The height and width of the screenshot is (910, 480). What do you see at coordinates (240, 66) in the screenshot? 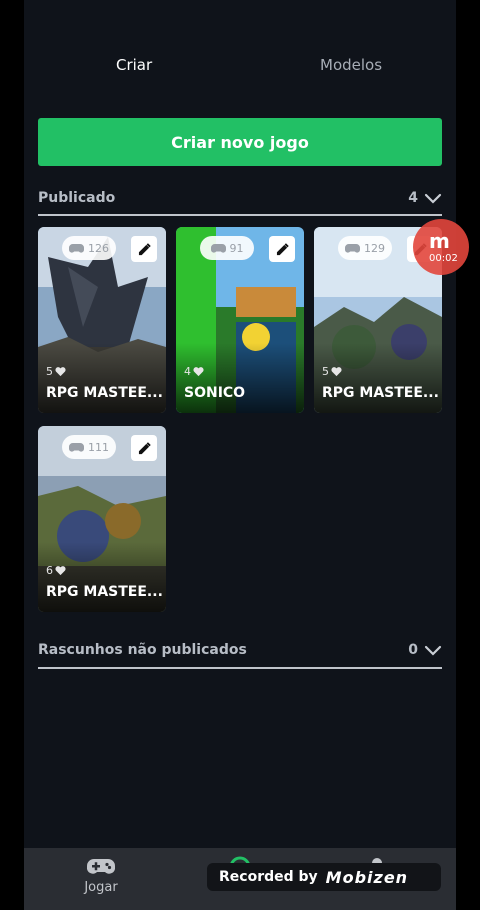
I see `top-tabs: Criar Modelos` at bounding box center [240, 66].